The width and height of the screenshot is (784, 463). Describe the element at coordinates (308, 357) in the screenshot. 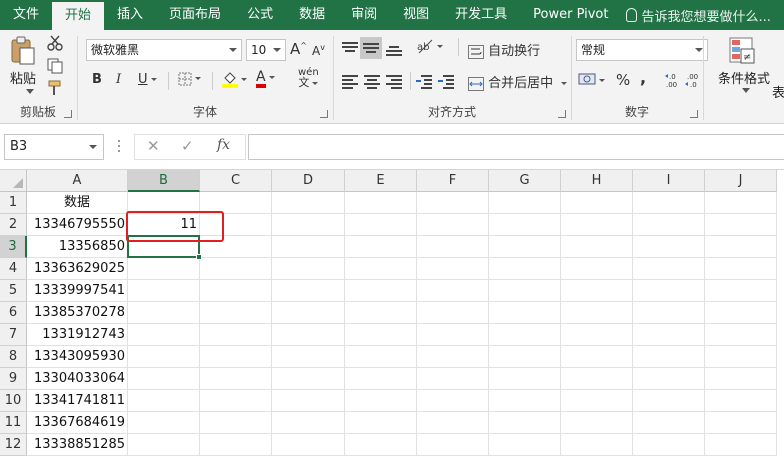

I see `cell-d8` at that location.